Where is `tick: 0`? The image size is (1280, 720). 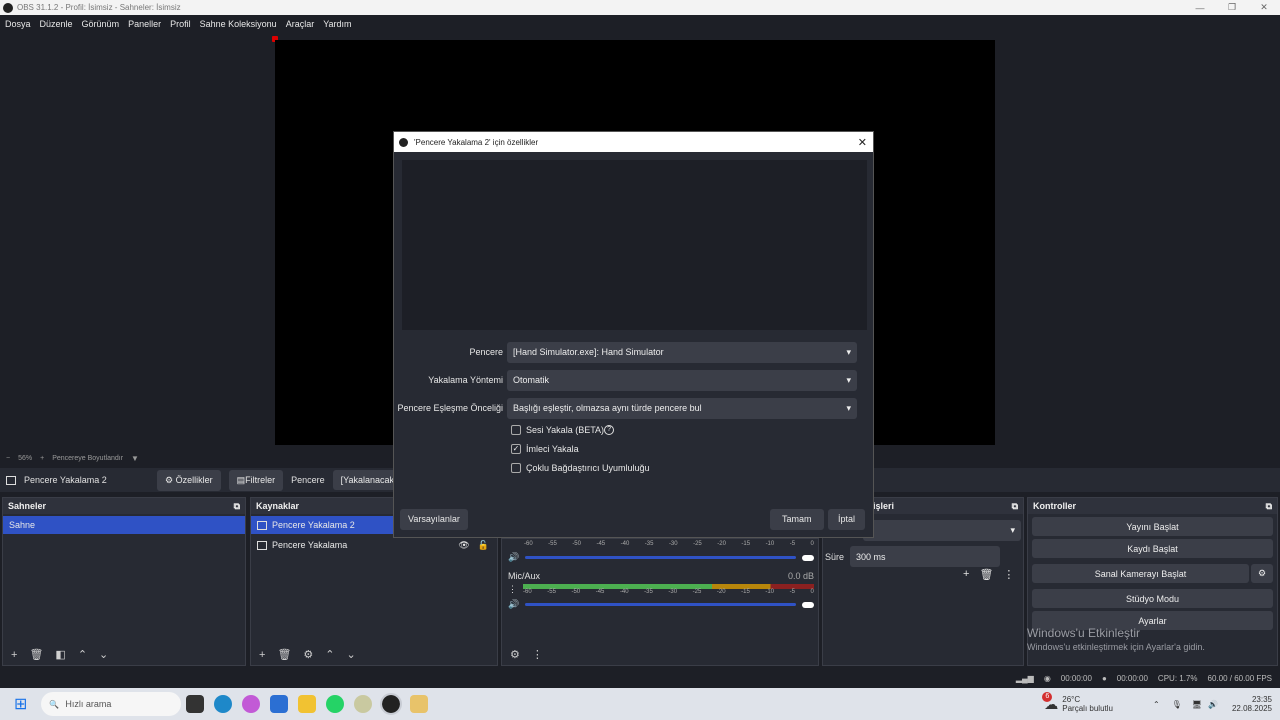 tick: 0 is located at coordinates (812, 544).